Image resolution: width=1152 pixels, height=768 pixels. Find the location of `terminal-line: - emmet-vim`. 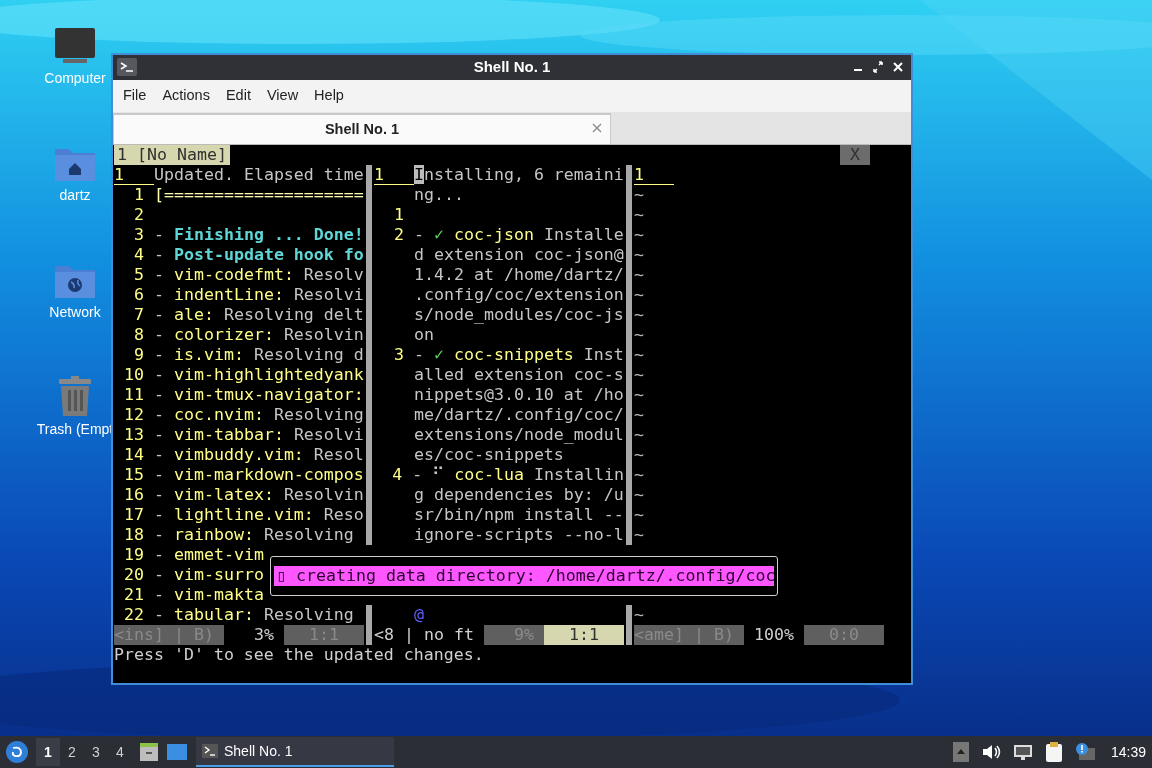

terminal-line: - emmet-vim is located at coordinates (209, 555).